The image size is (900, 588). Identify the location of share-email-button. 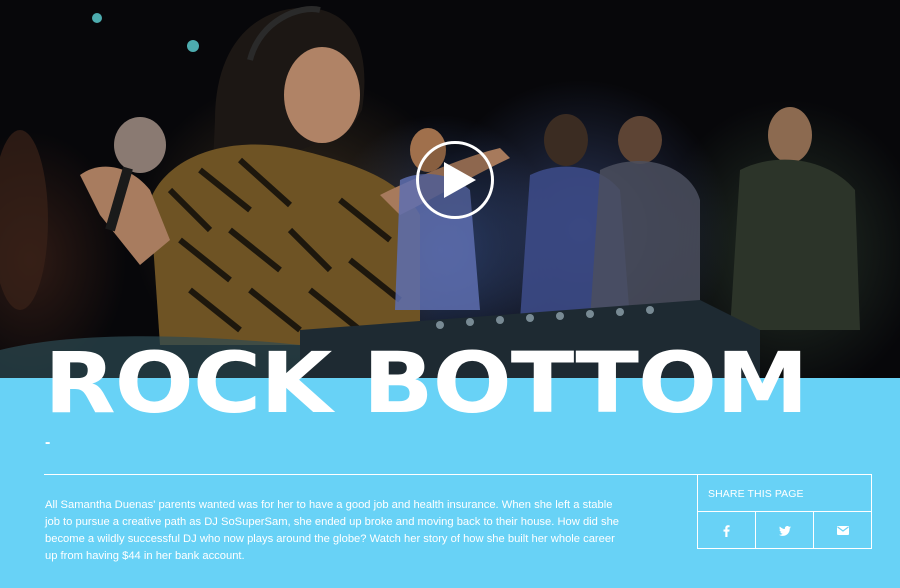
(842, 530).